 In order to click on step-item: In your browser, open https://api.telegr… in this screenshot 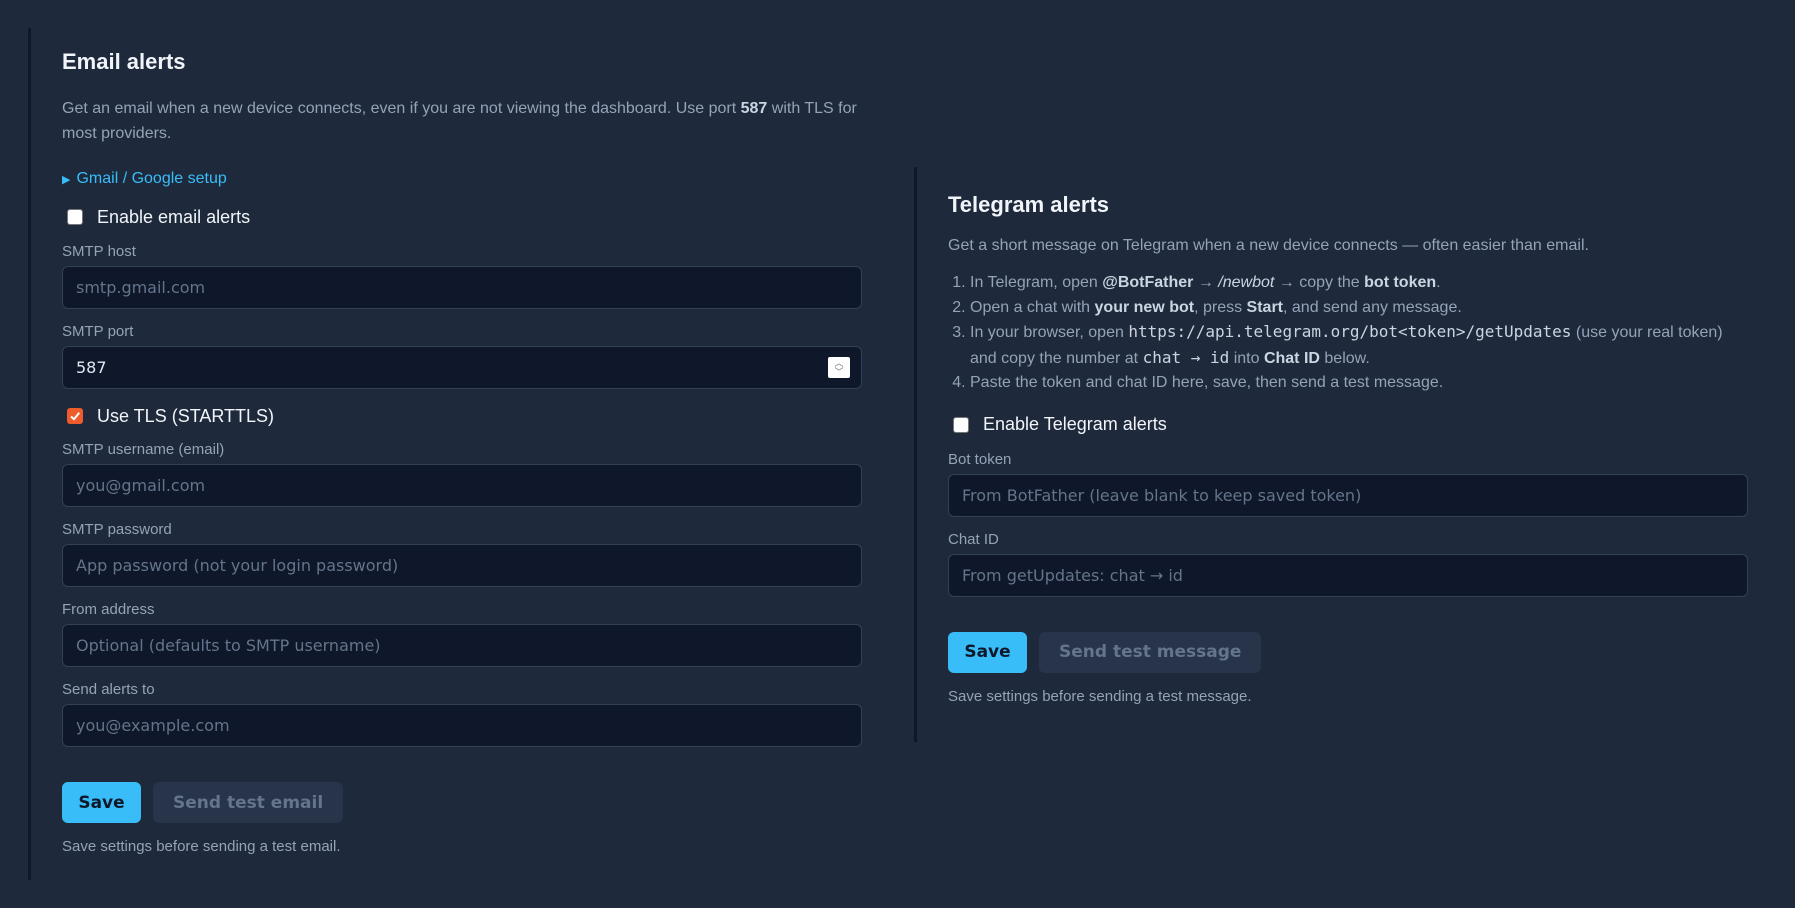, I will do `click(1359, 345)`.